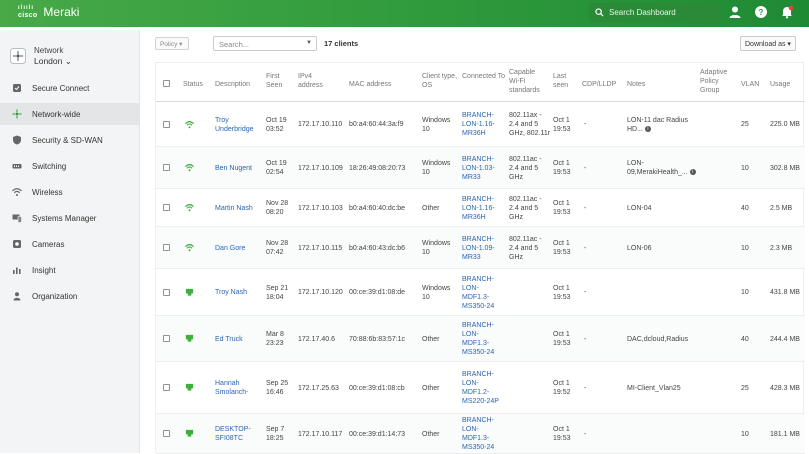  I want to click on notes-cell: LON-06, so click(664, 248).